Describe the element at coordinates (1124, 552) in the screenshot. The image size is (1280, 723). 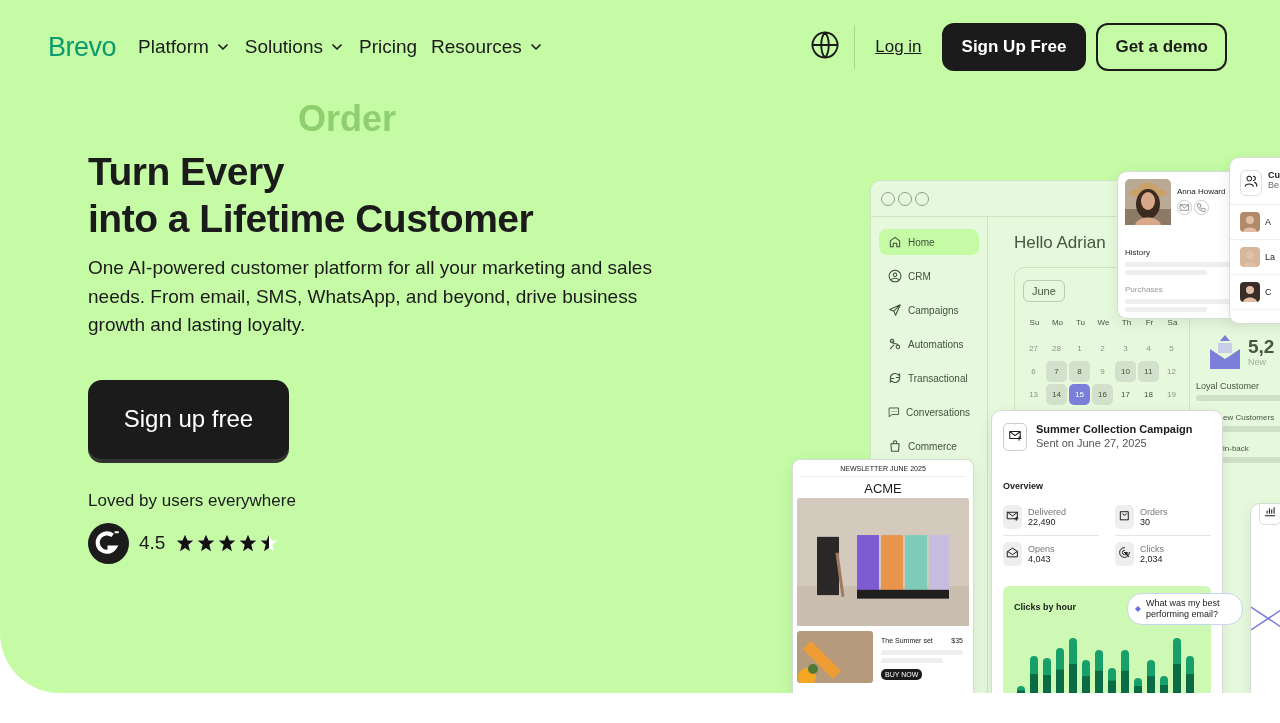
I see `click-icon` at that location.